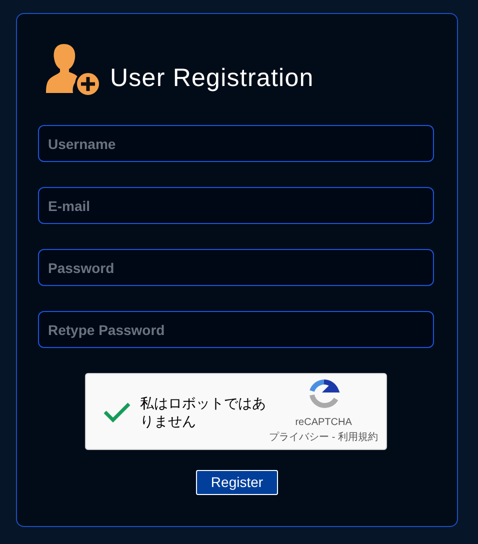  What do you see at coordinates (117, 411) in the screenshot?
I see `checkmark-icon` at bounding box center [117, 411].